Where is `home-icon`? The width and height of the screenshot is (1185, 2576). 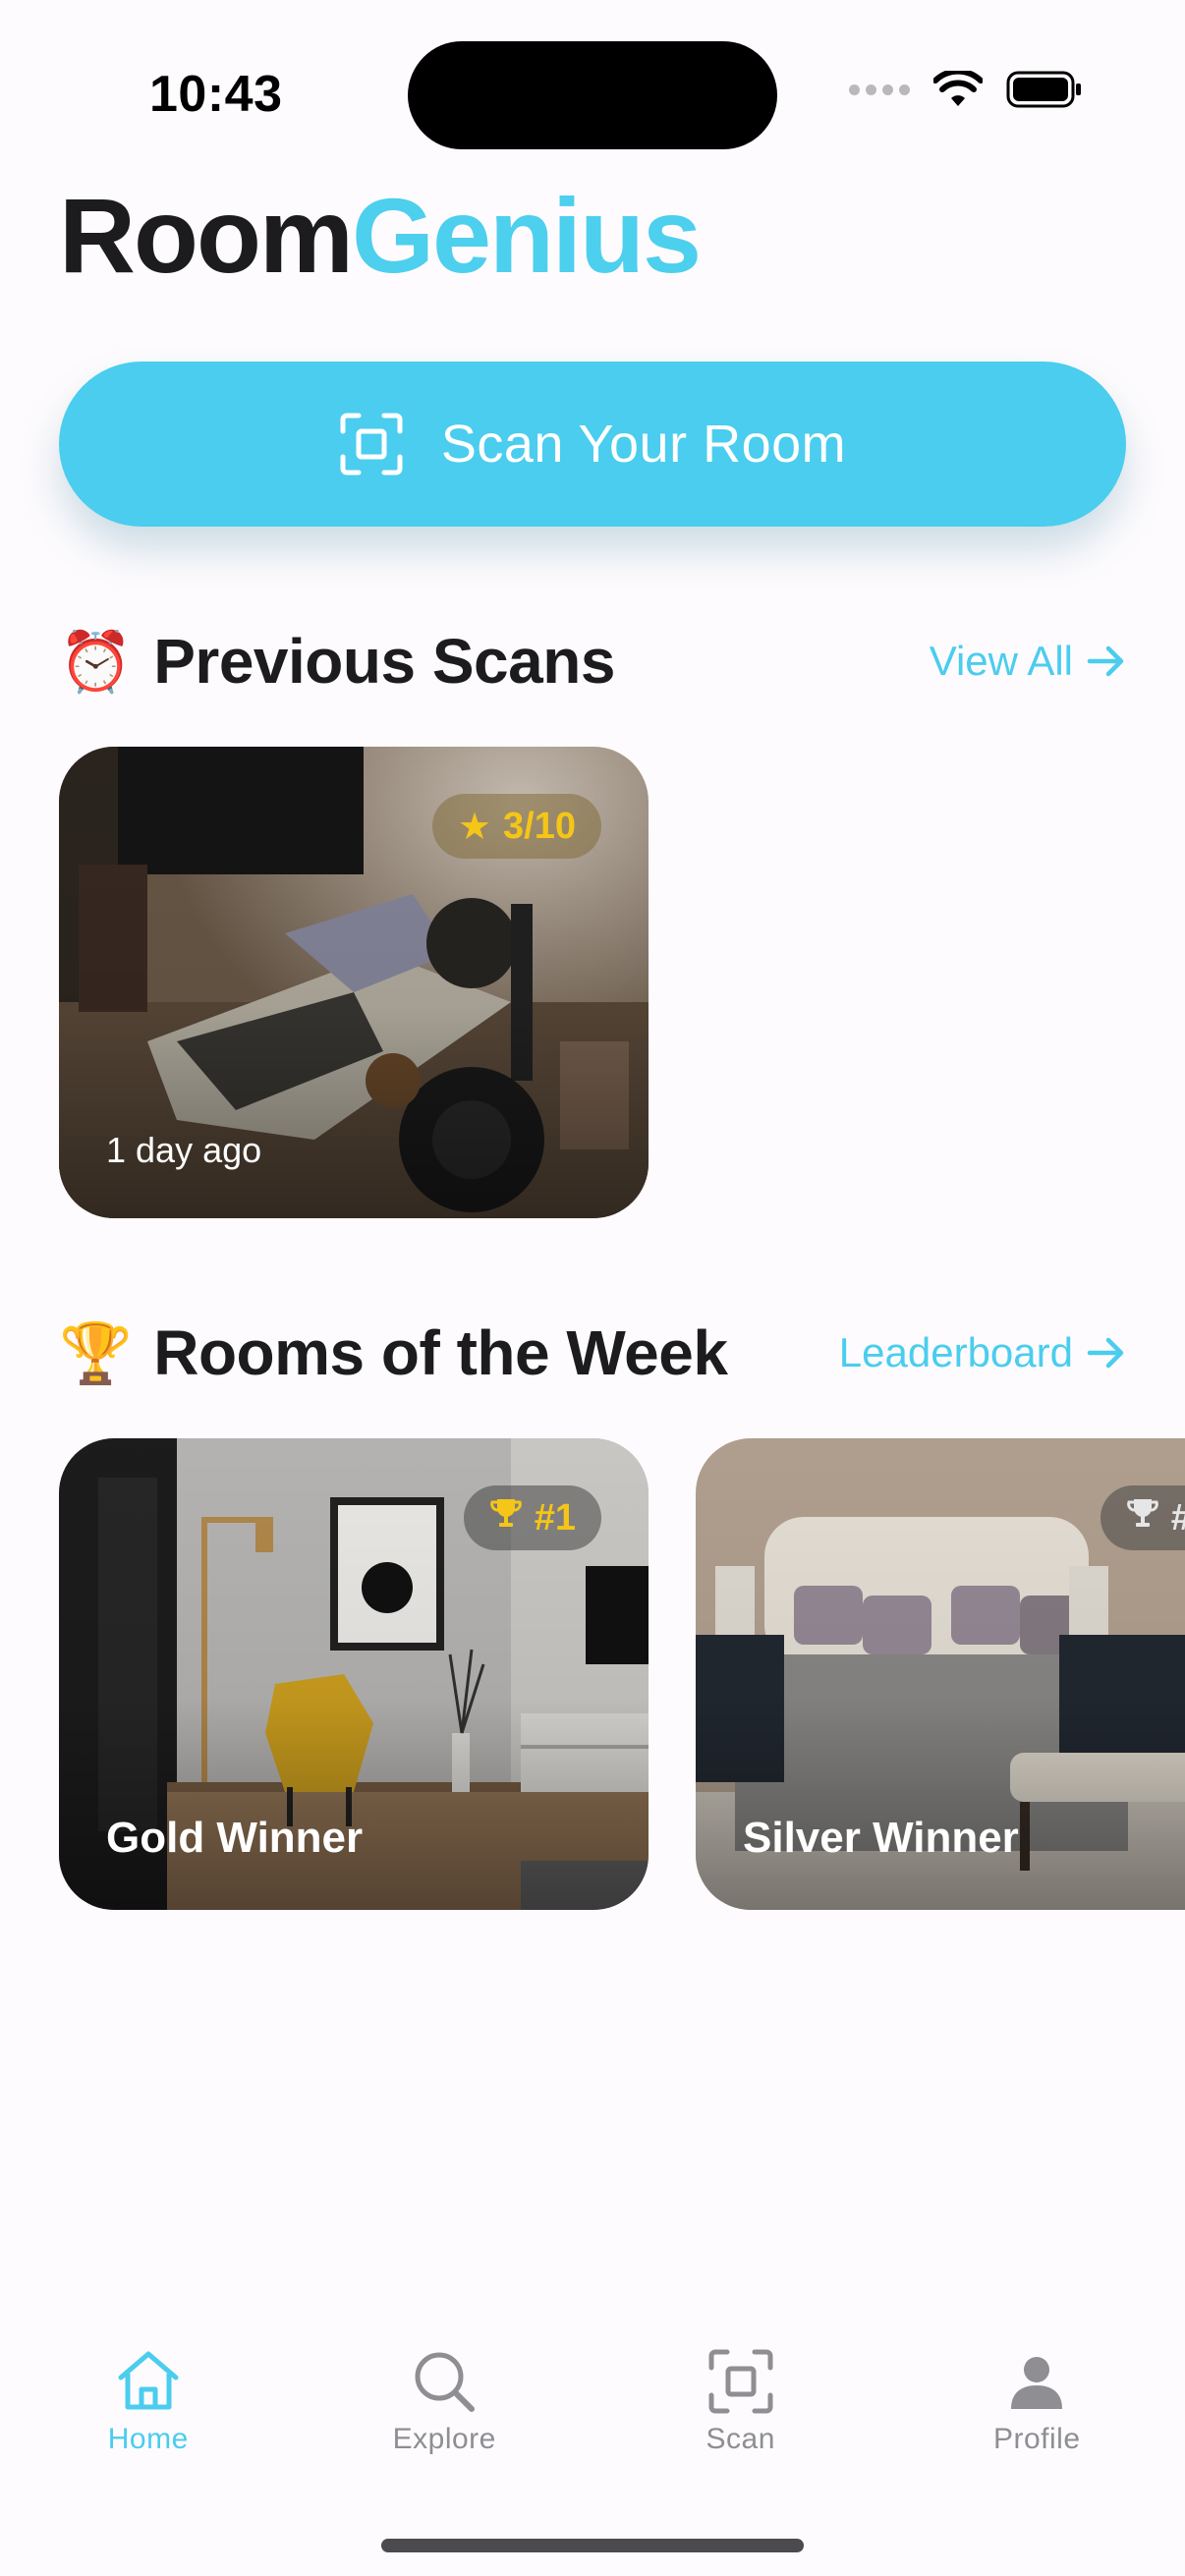
home-icon is located at coordinates (149, 2380).